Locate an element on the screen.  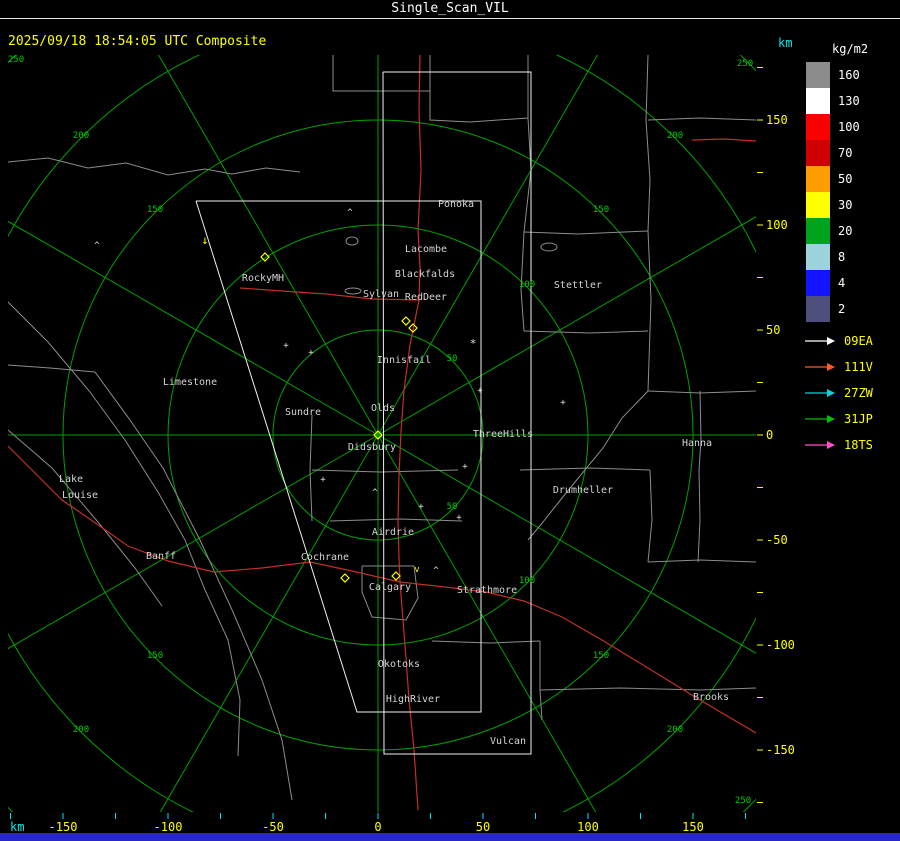
scale-row: 4 is located at coordinates (850, 283).